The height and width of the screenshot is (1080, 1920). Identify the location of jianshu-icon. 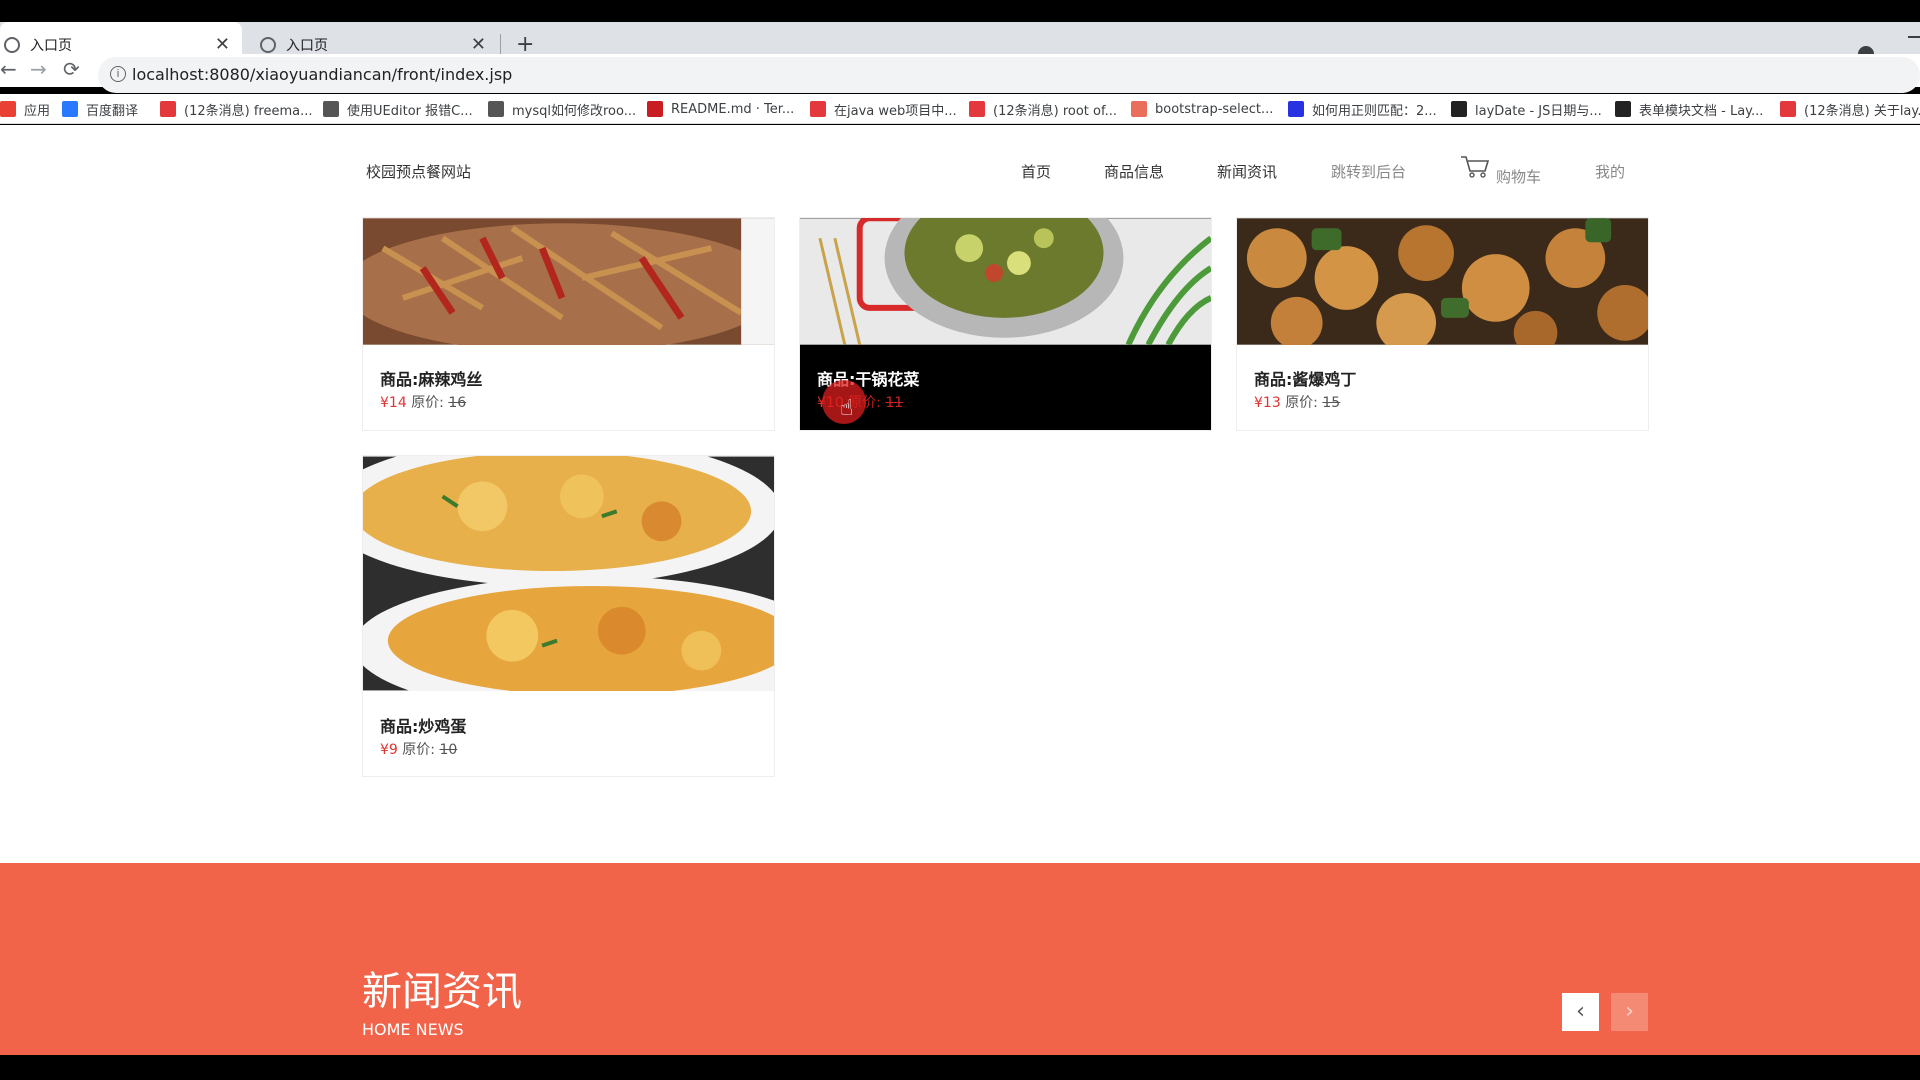
(1139, 109).